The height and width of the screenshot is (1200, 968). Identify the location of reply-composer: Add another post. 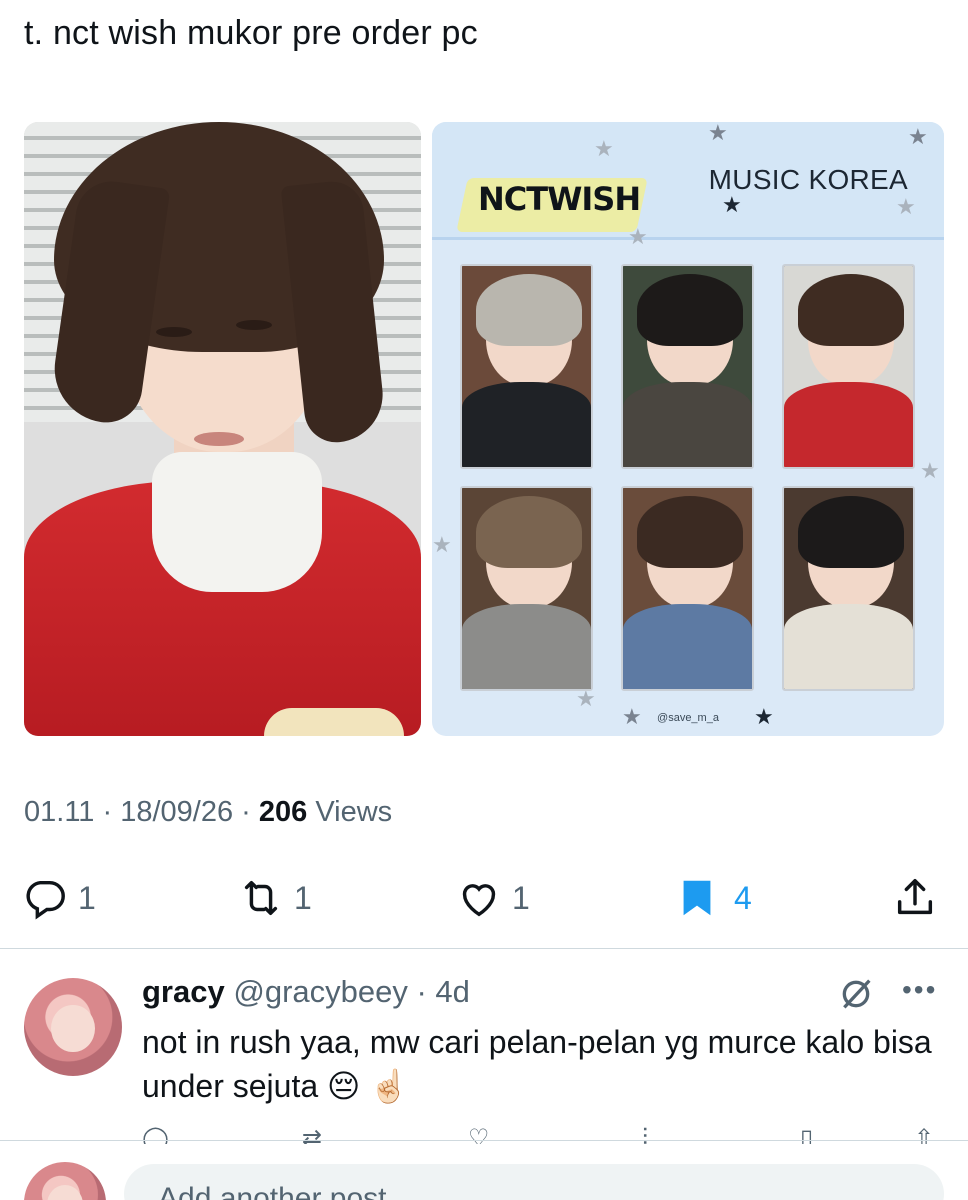
(484, 1171).